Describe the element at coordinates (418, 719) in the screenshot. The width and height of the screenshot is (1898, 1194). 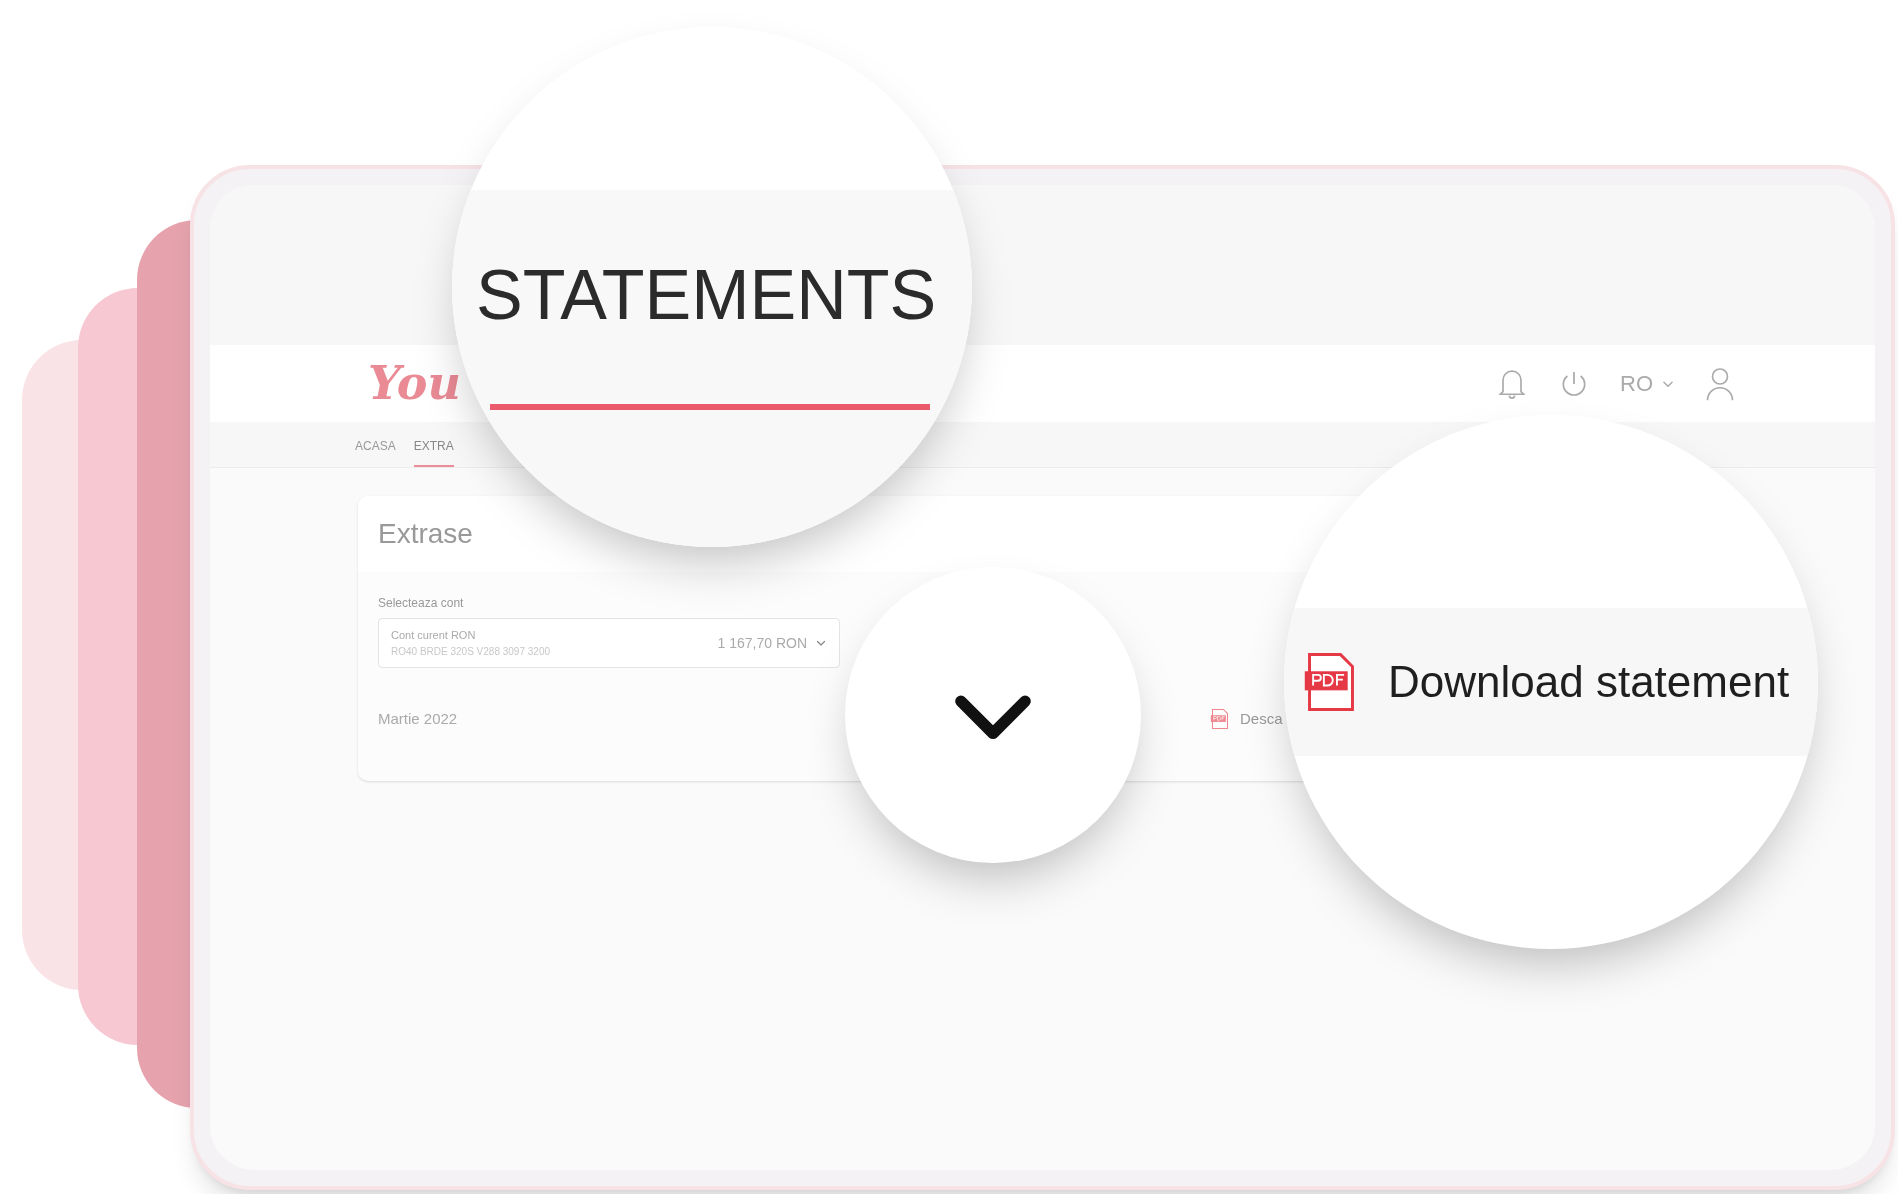
I see `statement-period: Martie 2022` at that location.